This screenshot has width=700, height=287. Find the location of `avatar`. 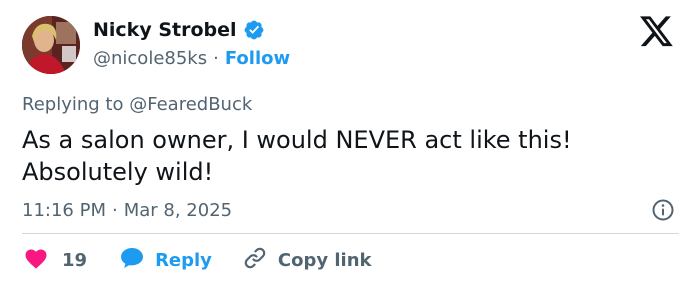

avatar is located at coordinates (51, 45).